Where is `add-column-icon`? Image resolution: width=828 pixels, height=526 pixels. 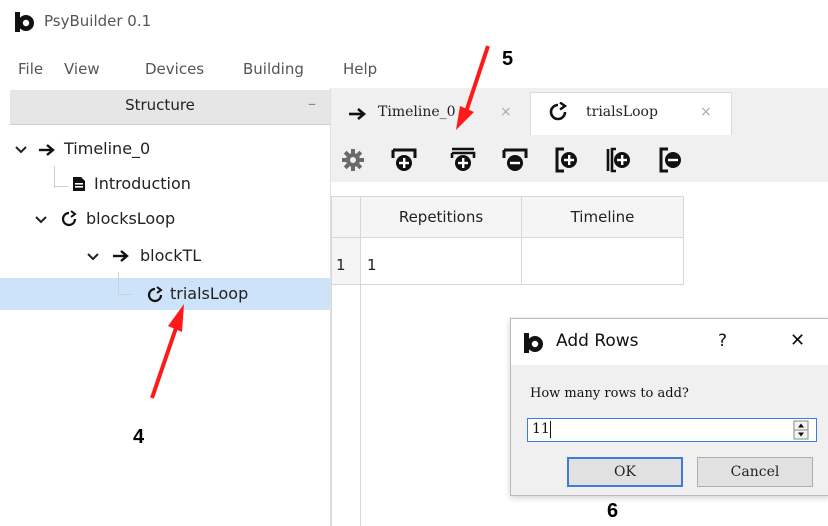 add-column-icon is located at coordinates (567, 160).